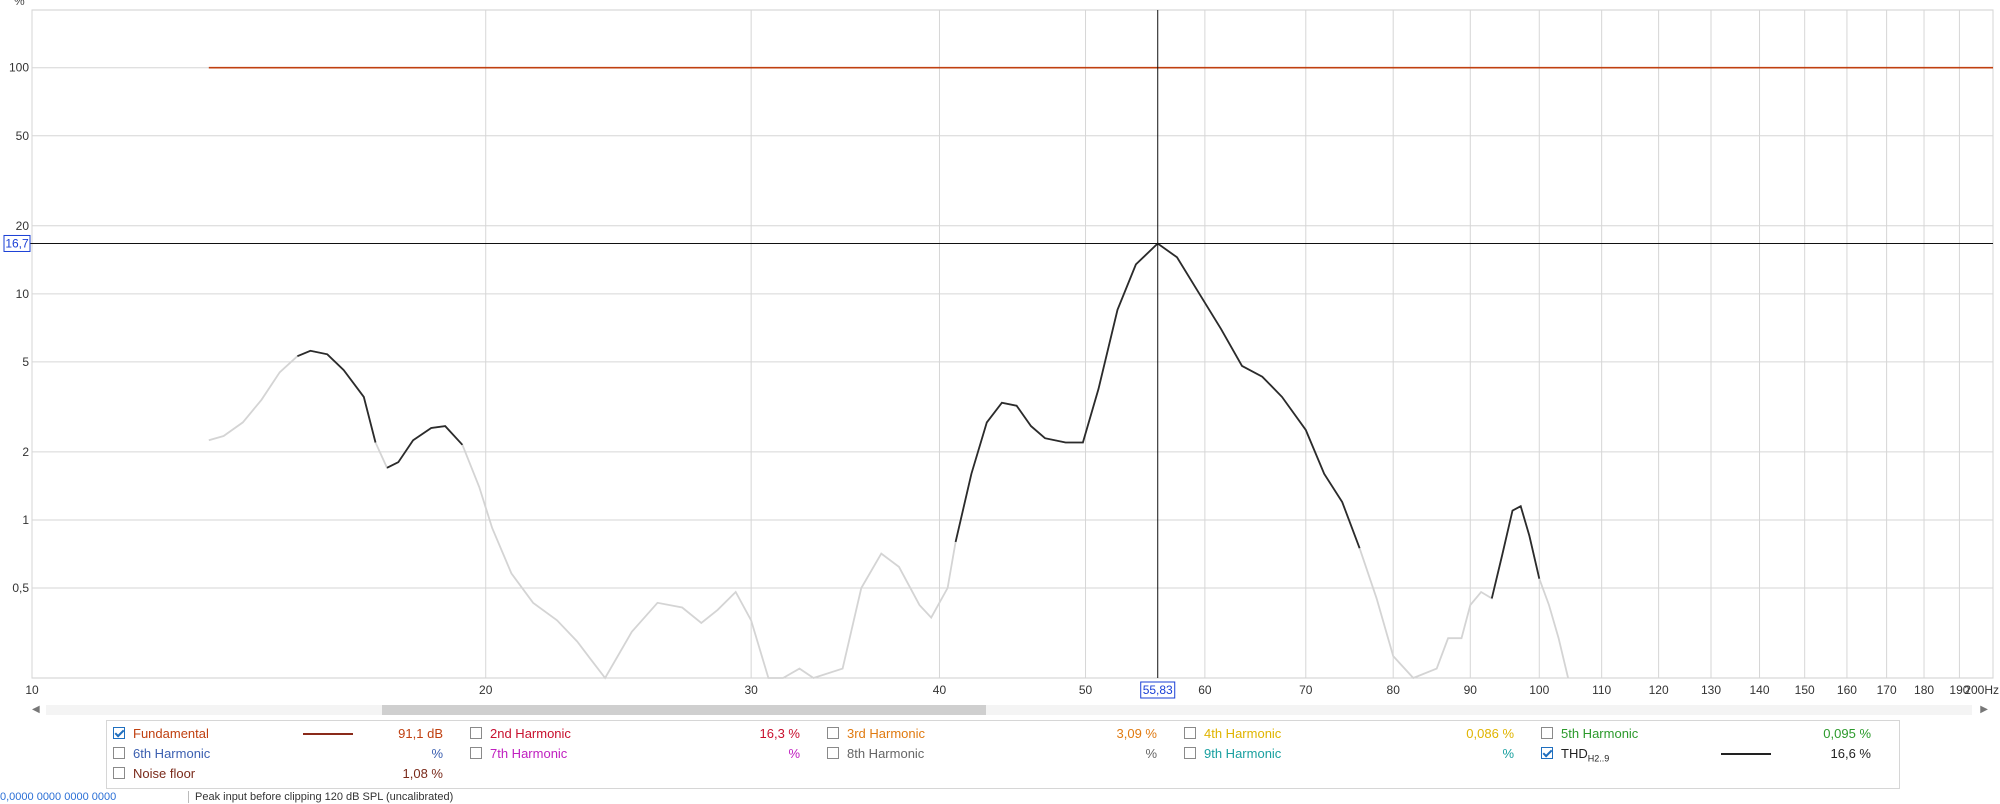 This screenshot has height=804, width=2000. What do you see at coordinates (833, 753) in the screenshot?
I see `legend-checkbox-h8` at bounding box center [833, 753].